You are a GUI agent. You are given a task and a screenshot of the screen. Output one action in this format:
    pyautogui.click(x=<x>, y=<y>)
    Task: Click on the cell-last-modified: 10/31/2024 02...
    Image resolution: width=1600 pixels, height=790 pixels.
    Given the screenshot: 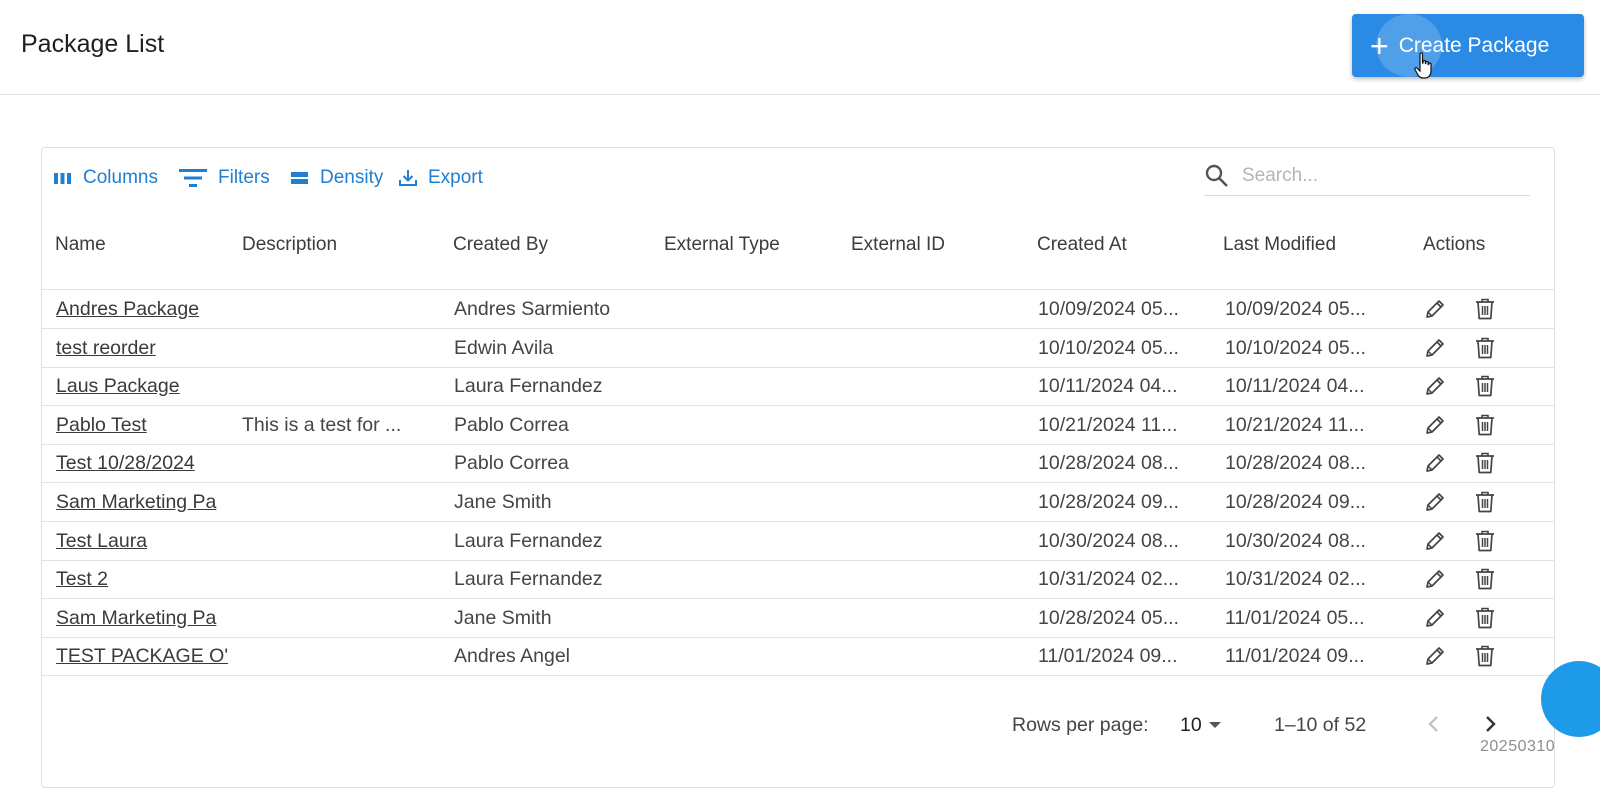 What is the action you would take?
    pyautogui.click(x=1295, y=579)
    